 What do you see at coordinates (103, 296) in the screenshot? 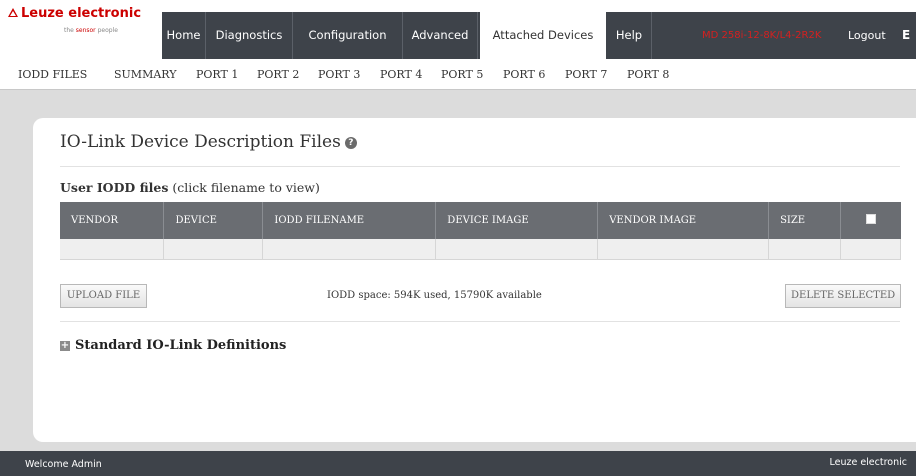
I see `upload-file-button: UPLOAD FILE` at bounding box center [103, 296].